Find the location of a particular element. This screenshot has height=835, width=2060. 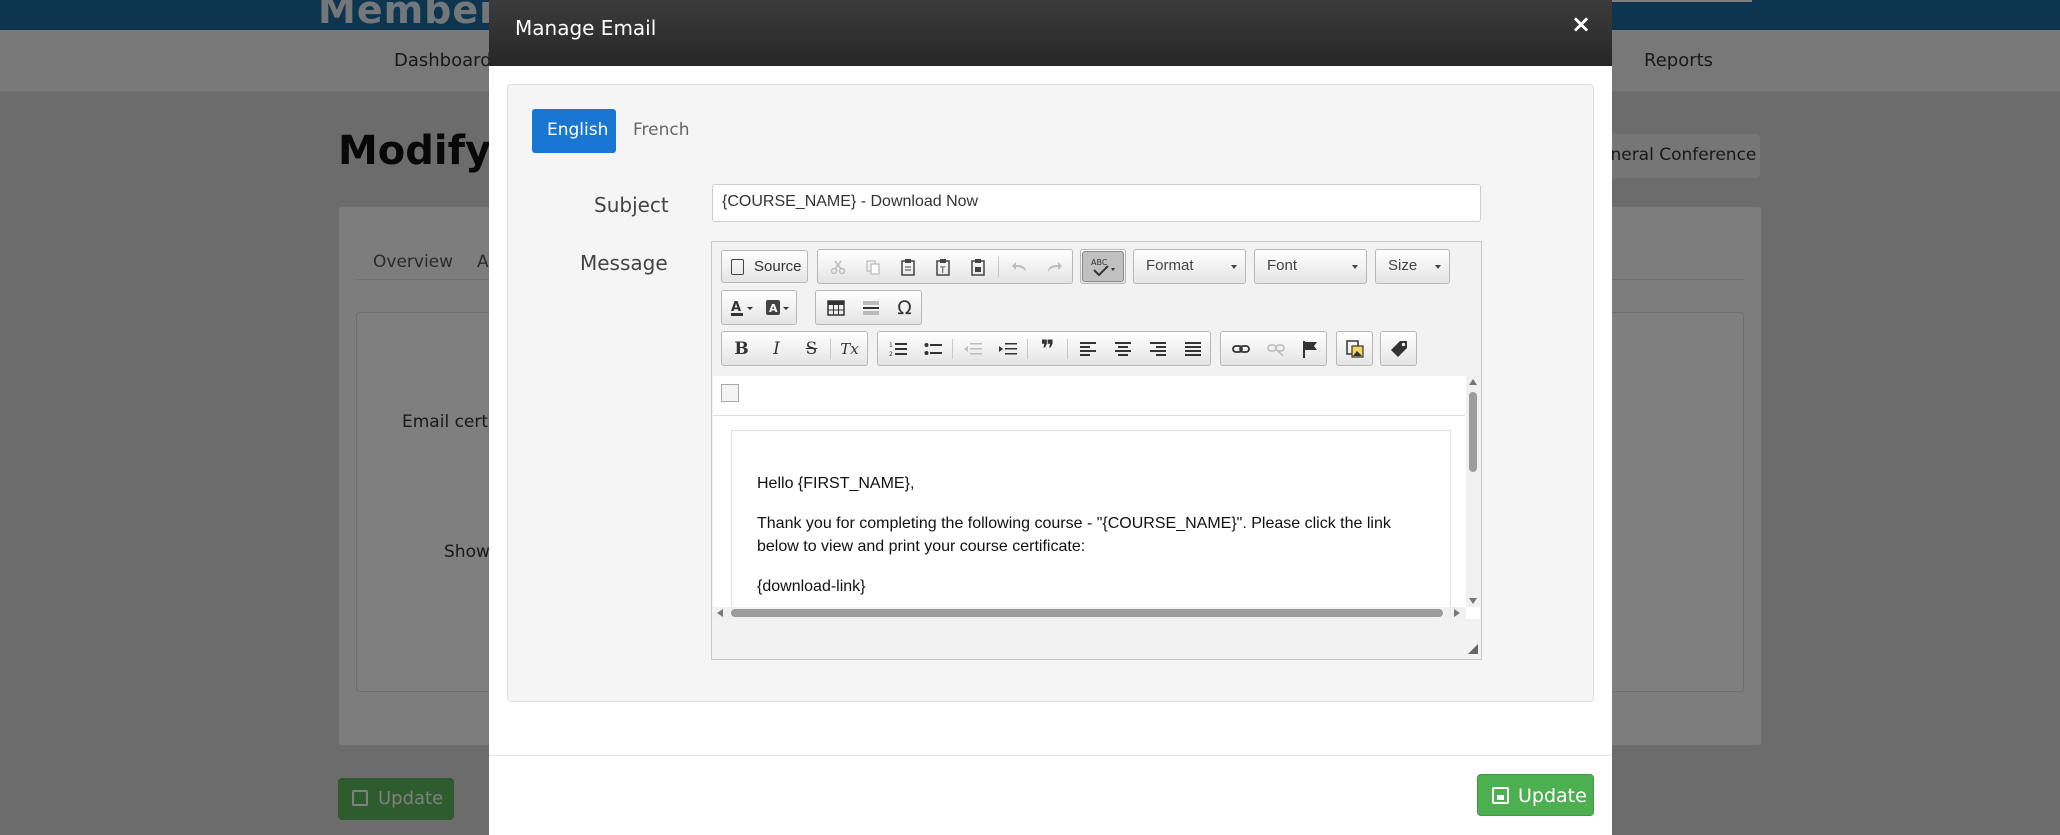

italic-icon: I is located at coordinates (776, 348).